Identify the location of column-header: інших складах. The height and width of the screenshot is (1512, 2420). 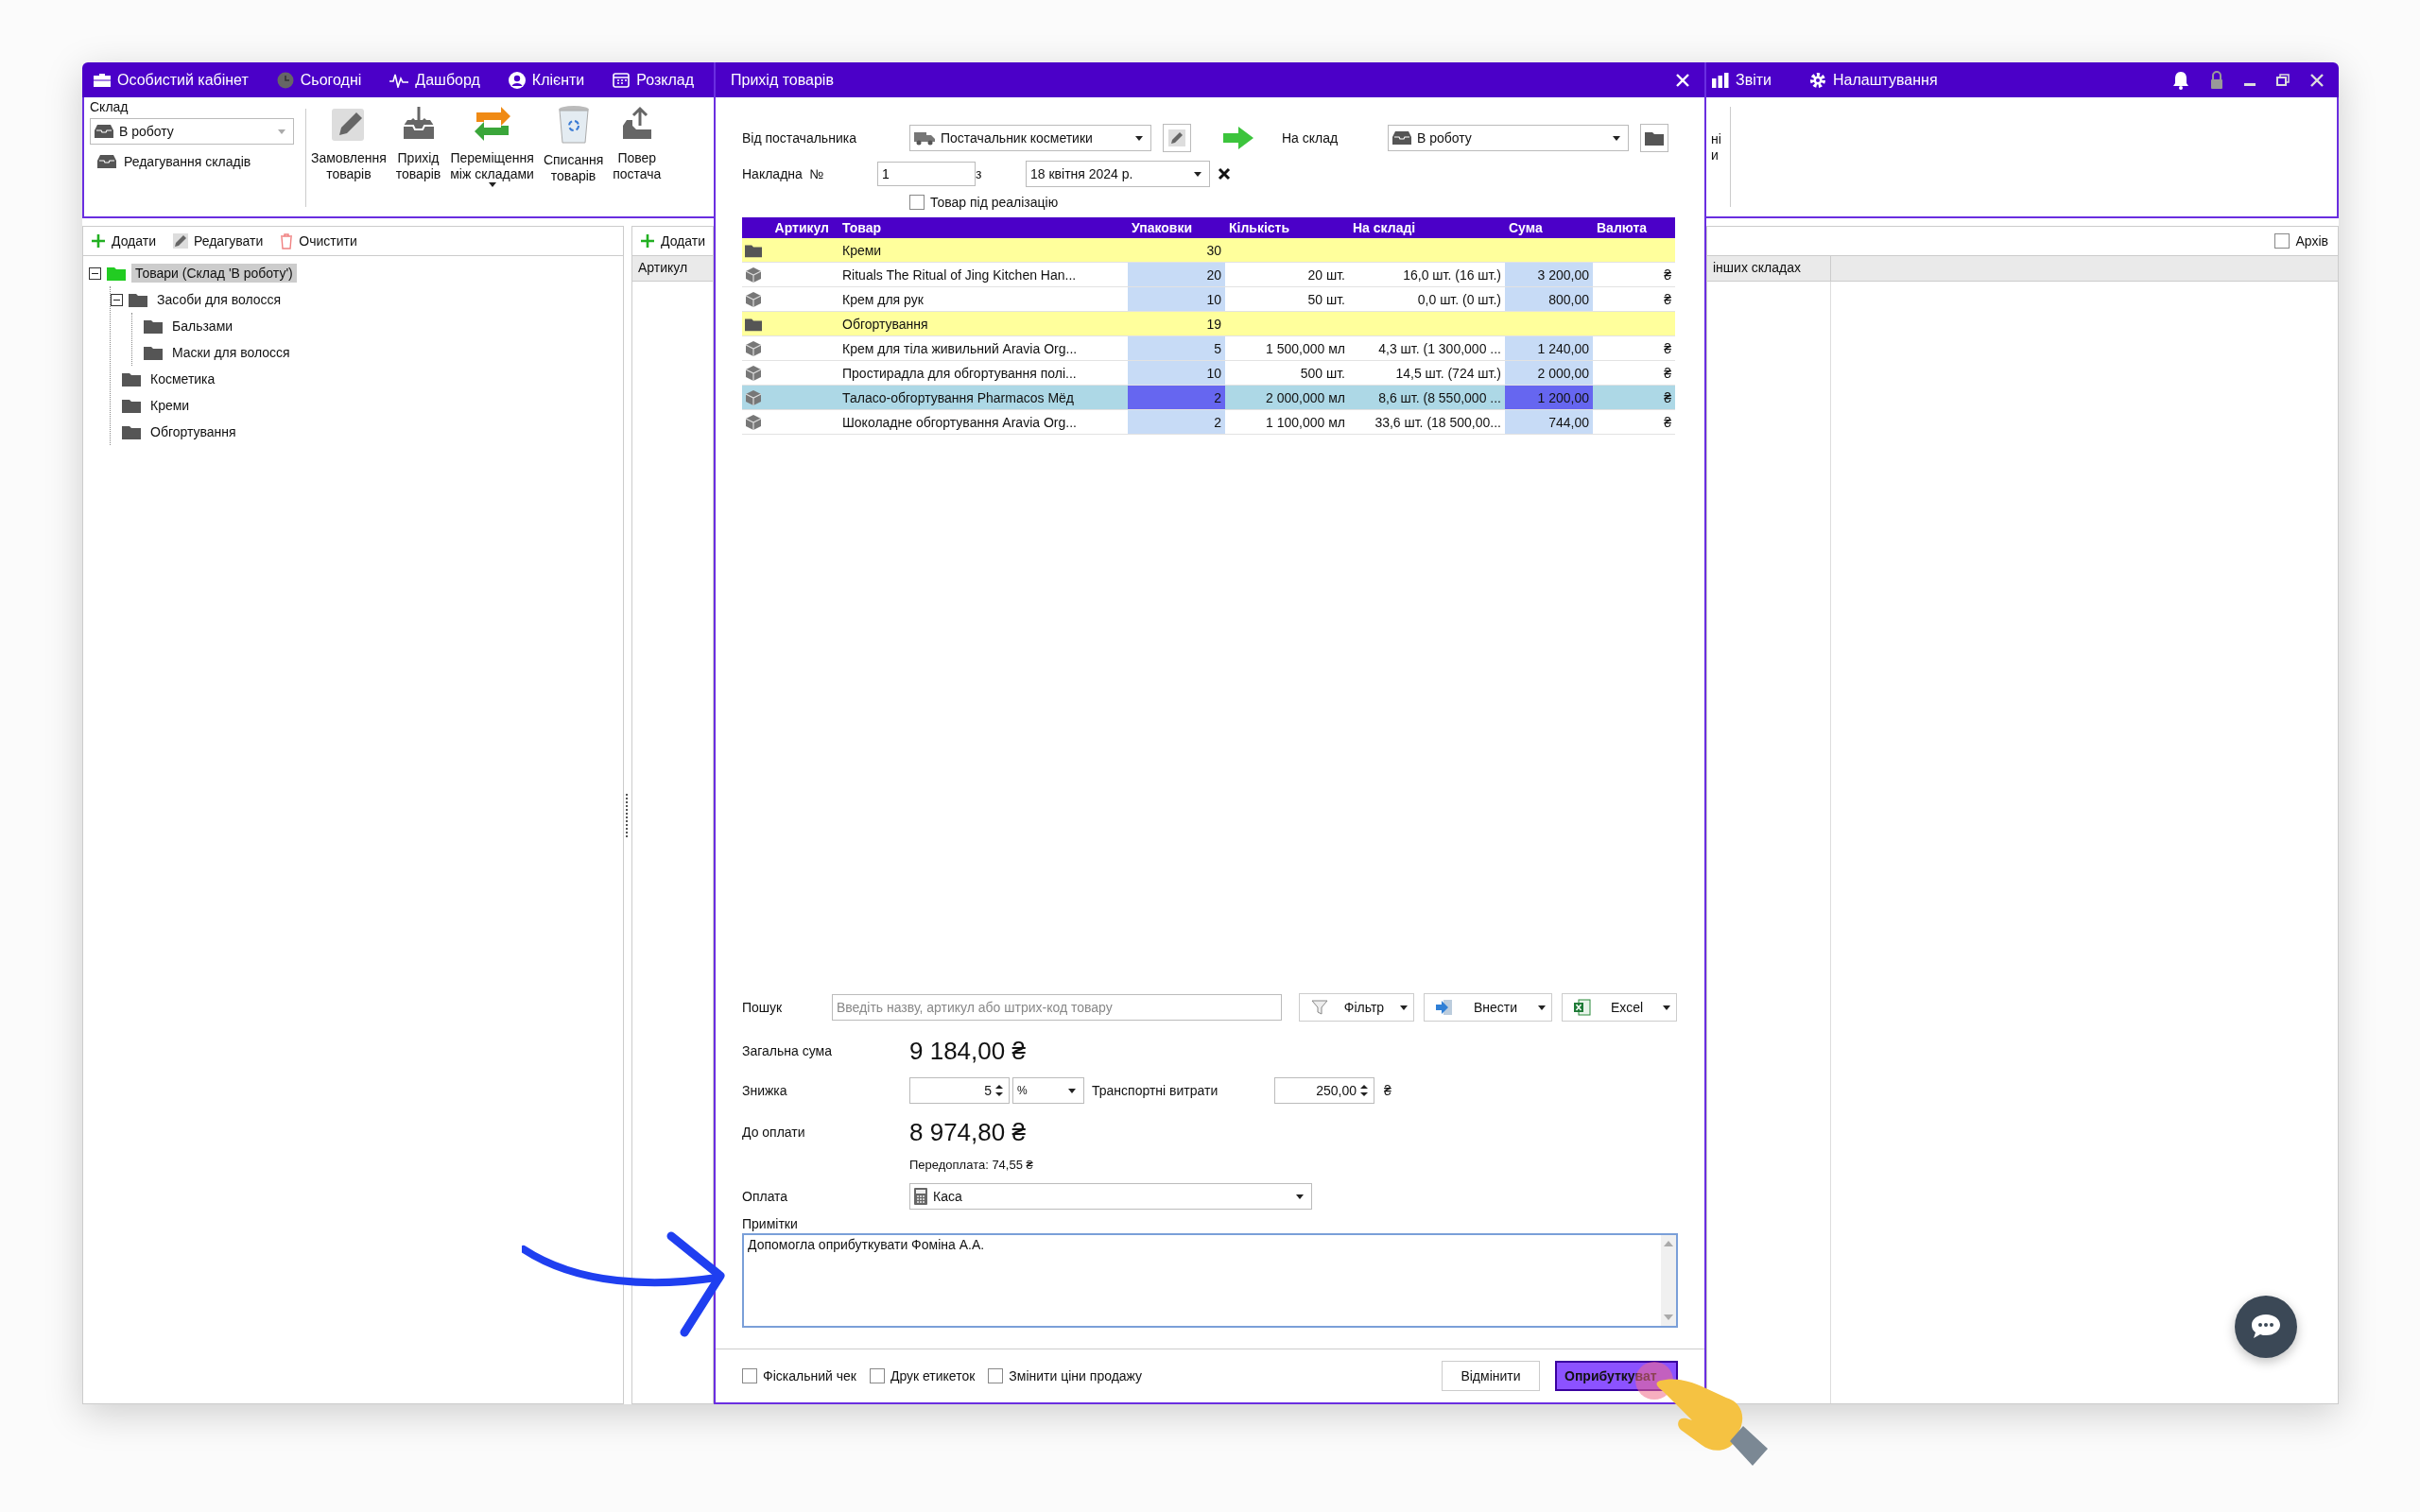
(1769, 268).